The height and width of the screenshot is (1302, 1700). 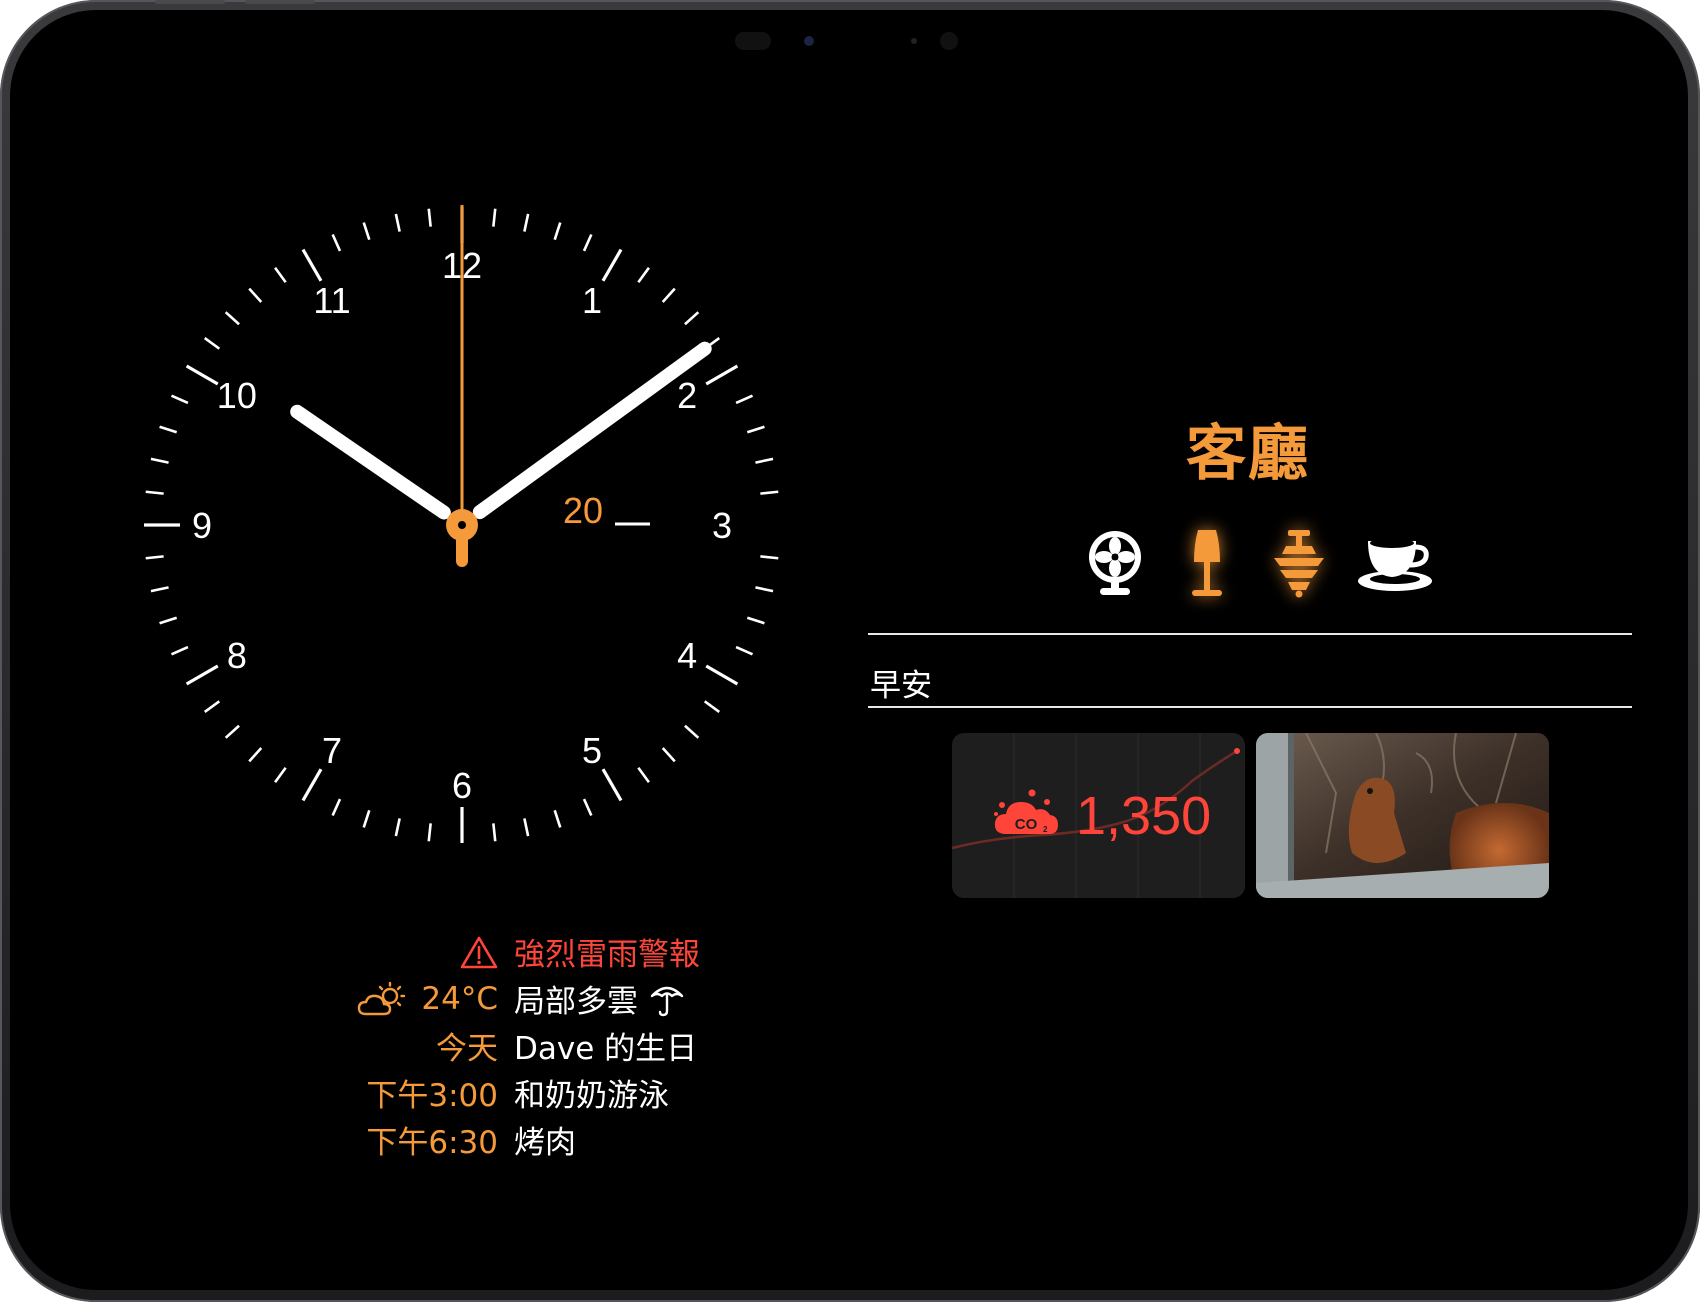 I want to click on clock-numeral: 9, so click(x=202, y=525).